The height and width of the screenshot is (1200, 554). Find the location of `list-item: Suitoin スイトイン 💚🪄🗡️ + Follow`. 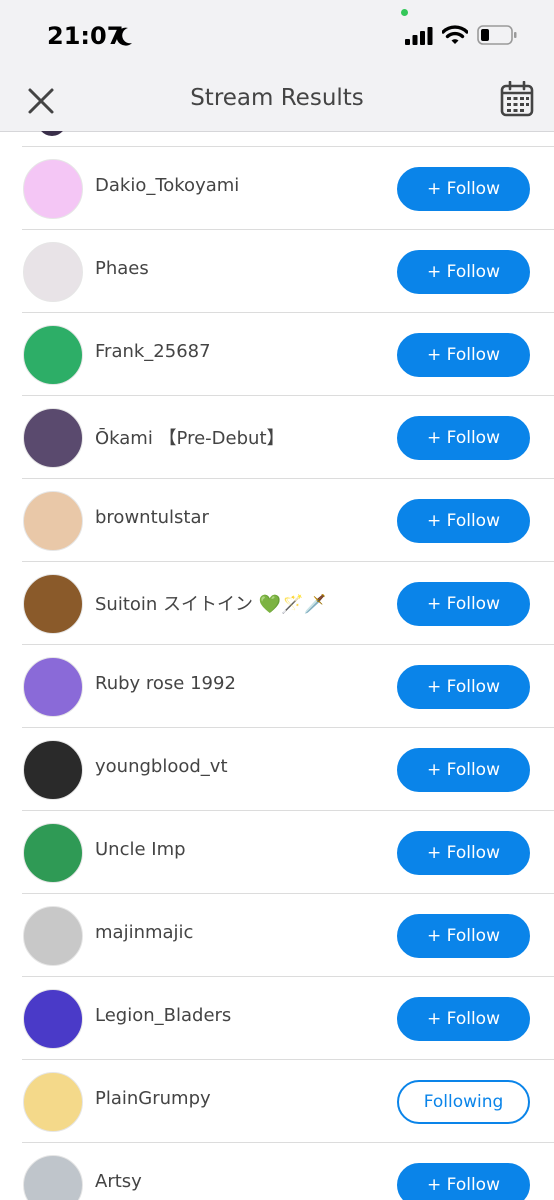

list-item: Suitoin スイトイン 💚🪄🗡️ + Follow is located at coordinates (288, 603).